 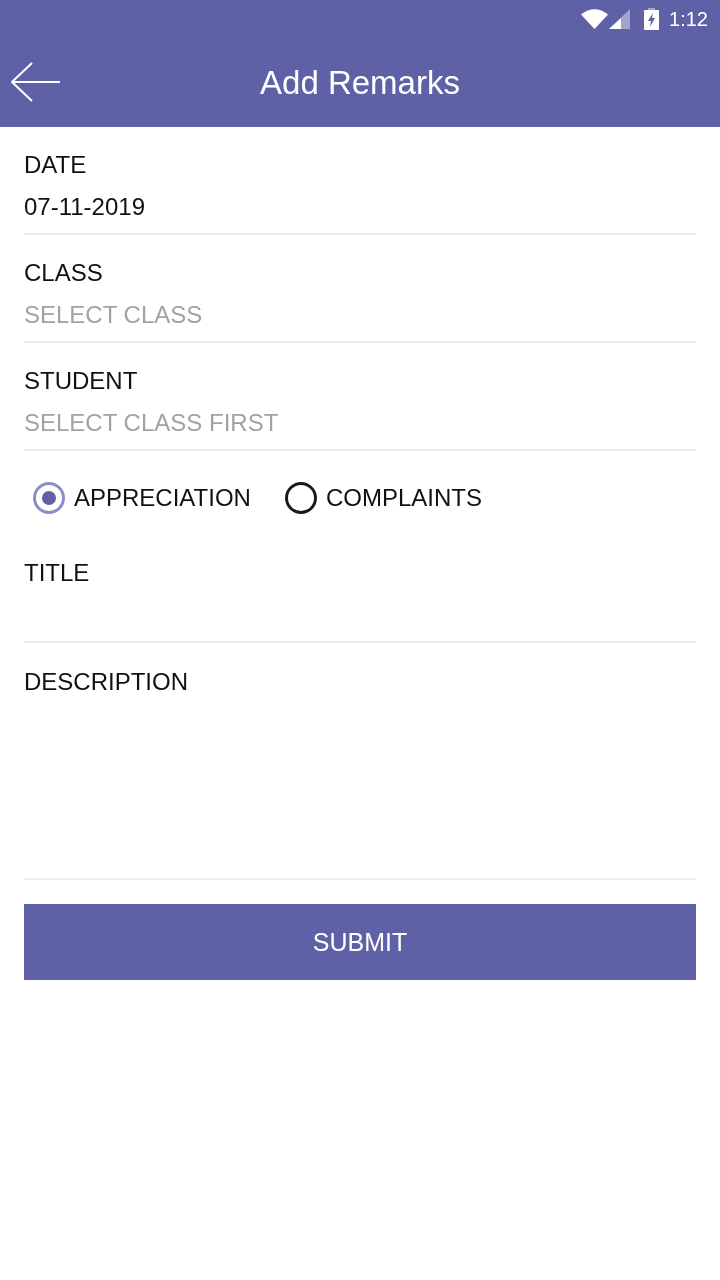 I want to click on field-label: DATE, so click(x=55, y=165).